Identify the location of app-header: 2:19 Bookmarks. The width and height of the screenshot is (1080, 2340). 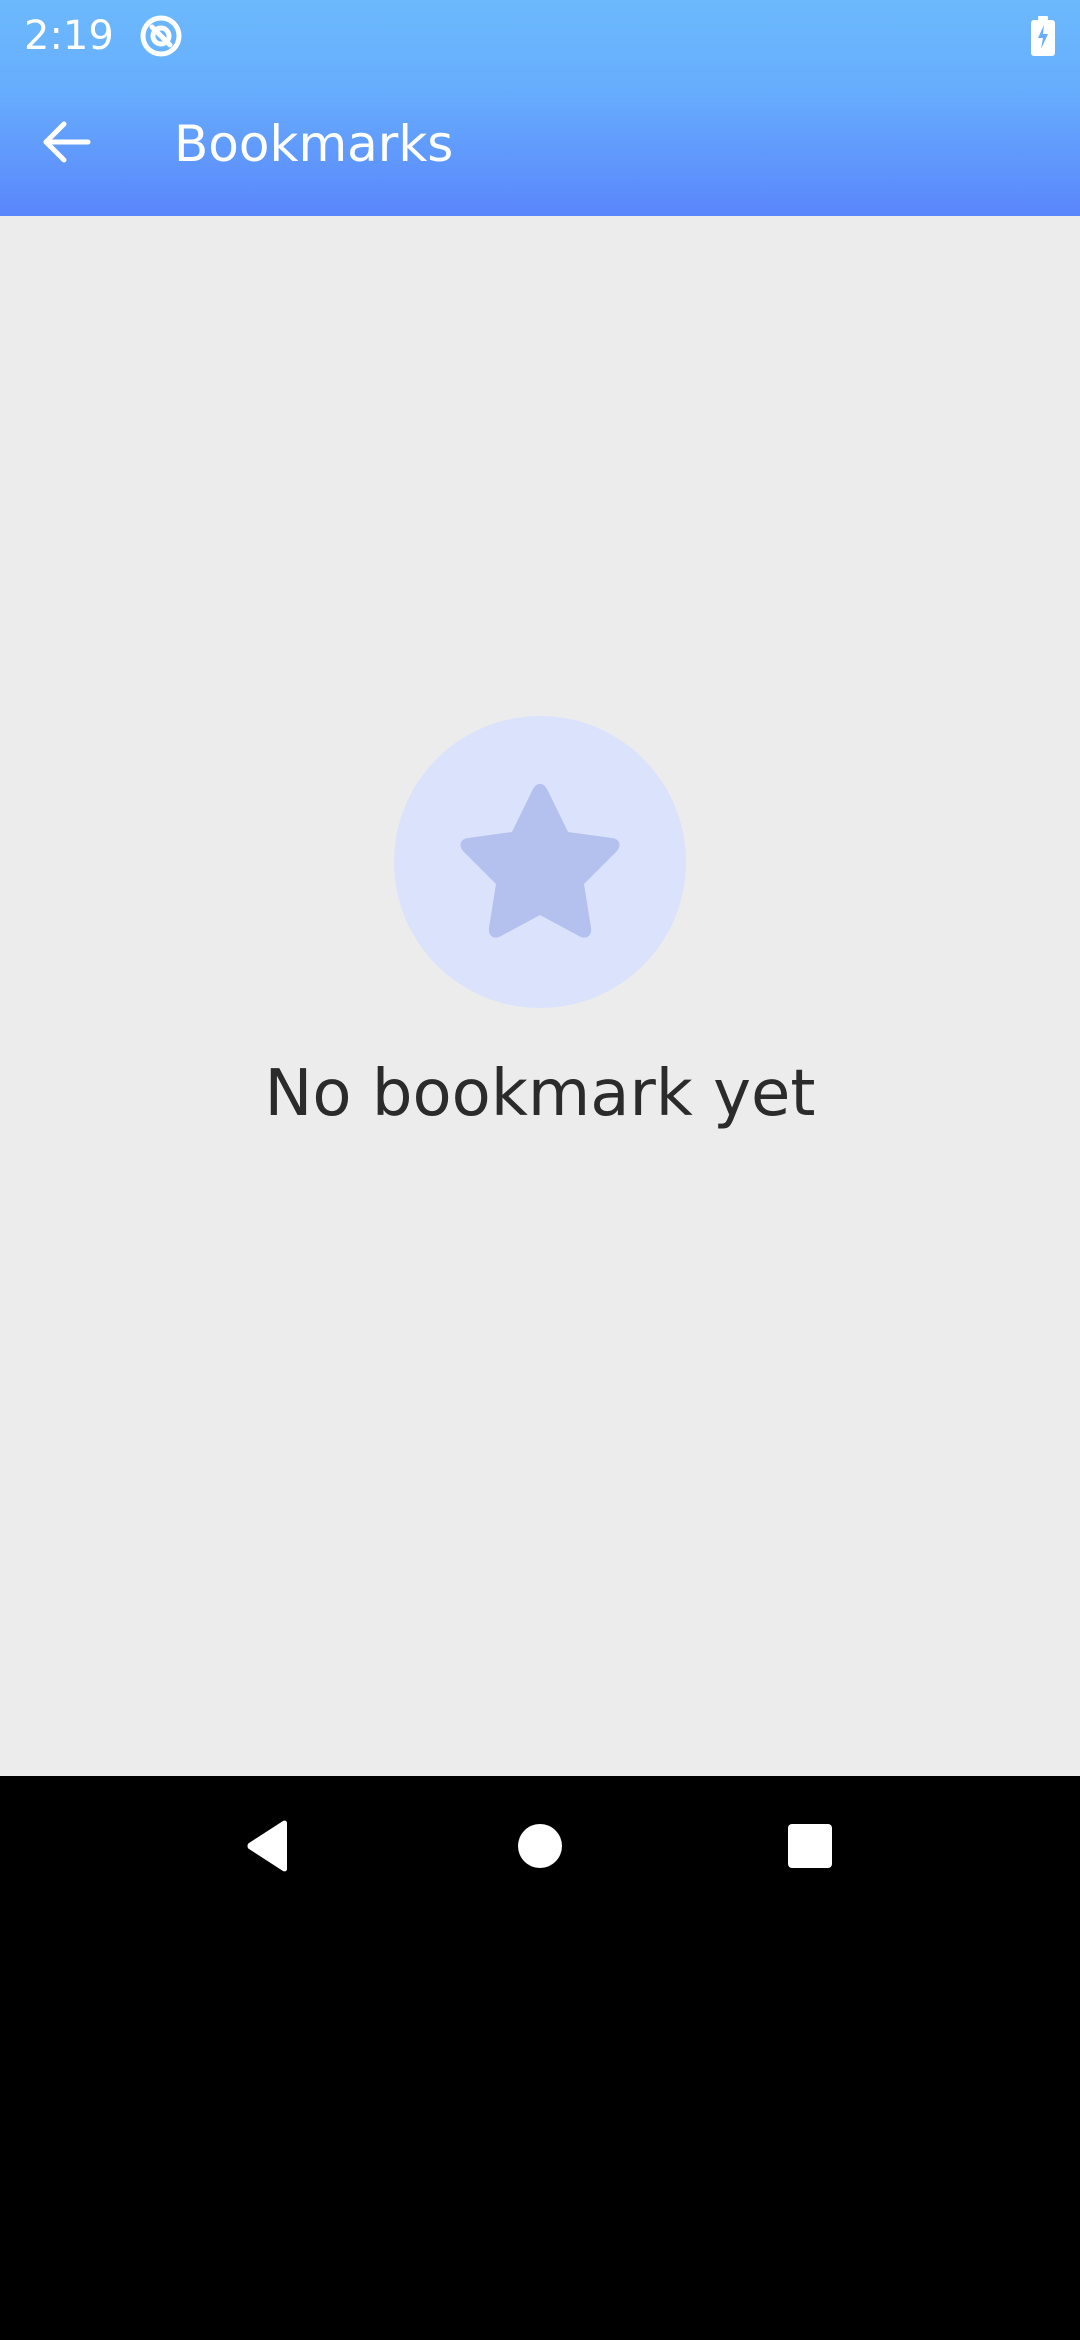
(540, 108).